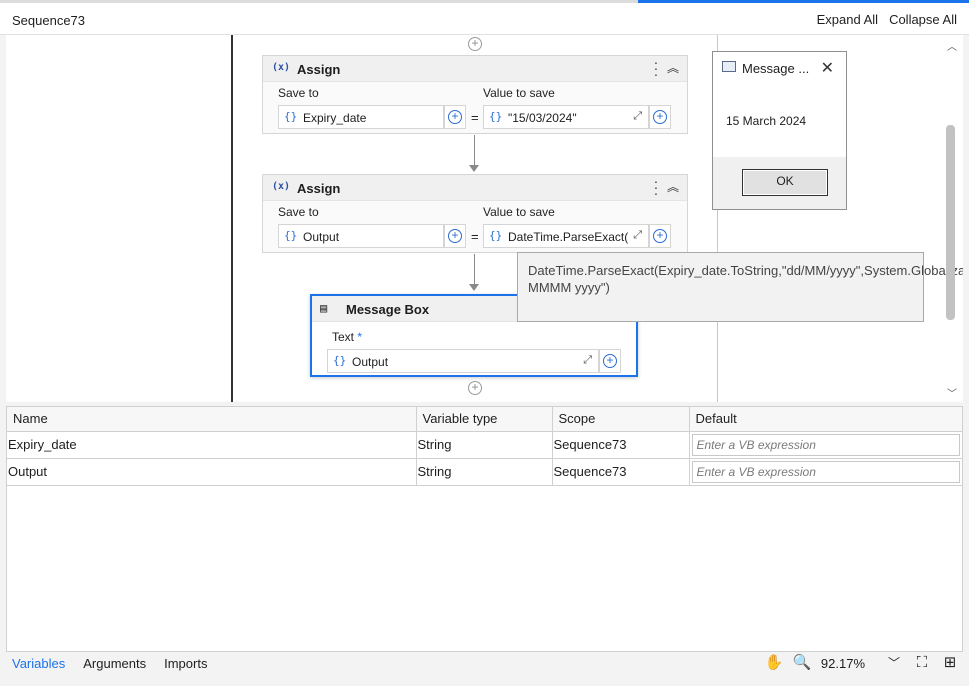 The image size is (969, 686). I want to click on assign1-save-to-add-button: +, so click(455, 117).